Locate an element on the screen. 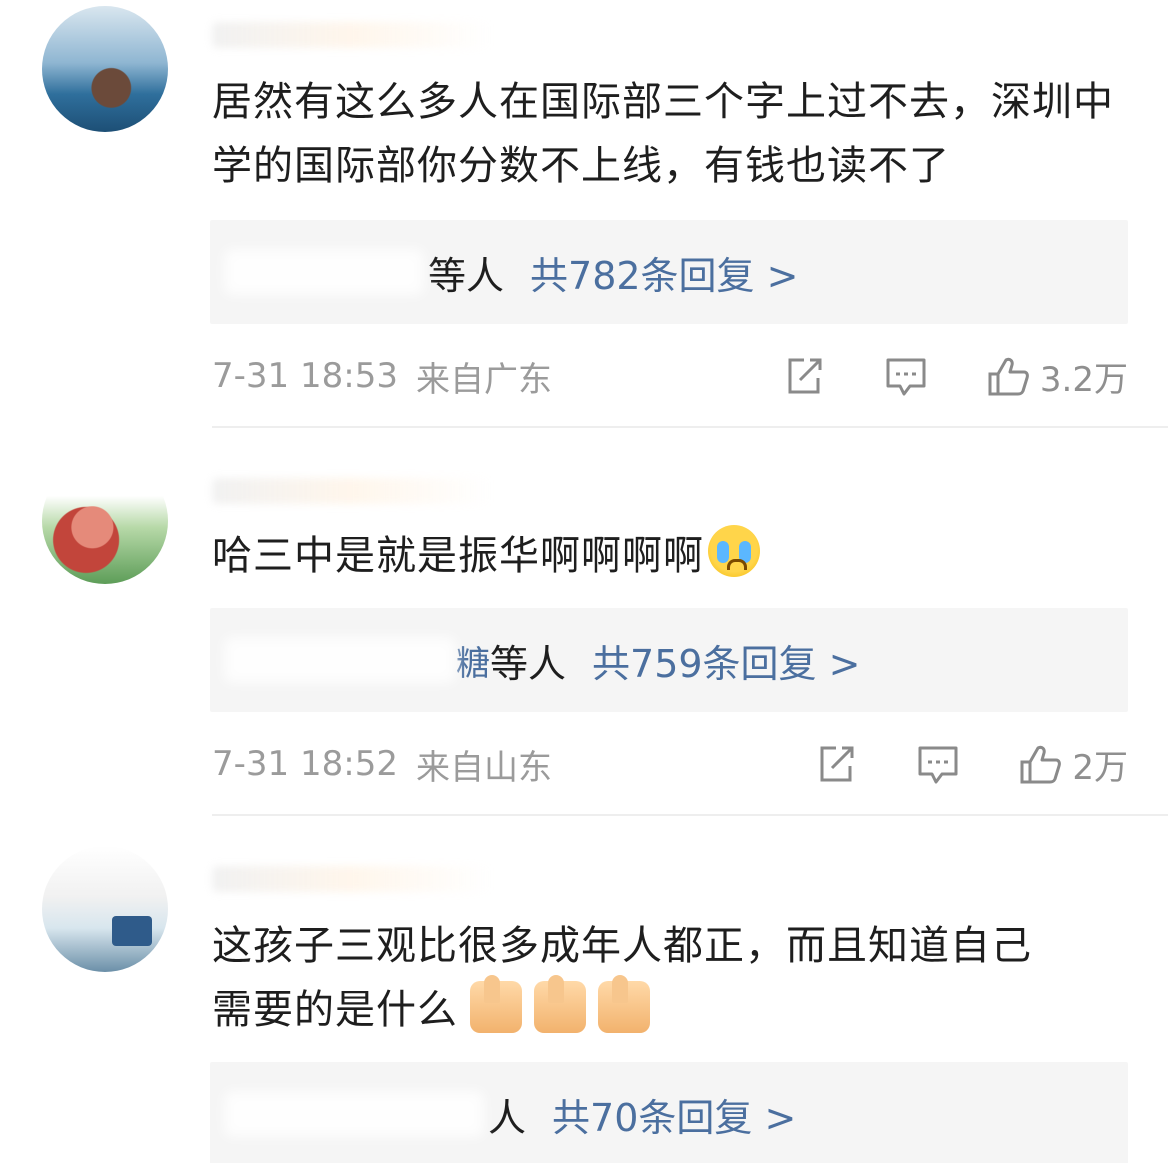 This screenshot has width=1168, height=1163. location: 来自广东 is located at coordinates (483, 379).